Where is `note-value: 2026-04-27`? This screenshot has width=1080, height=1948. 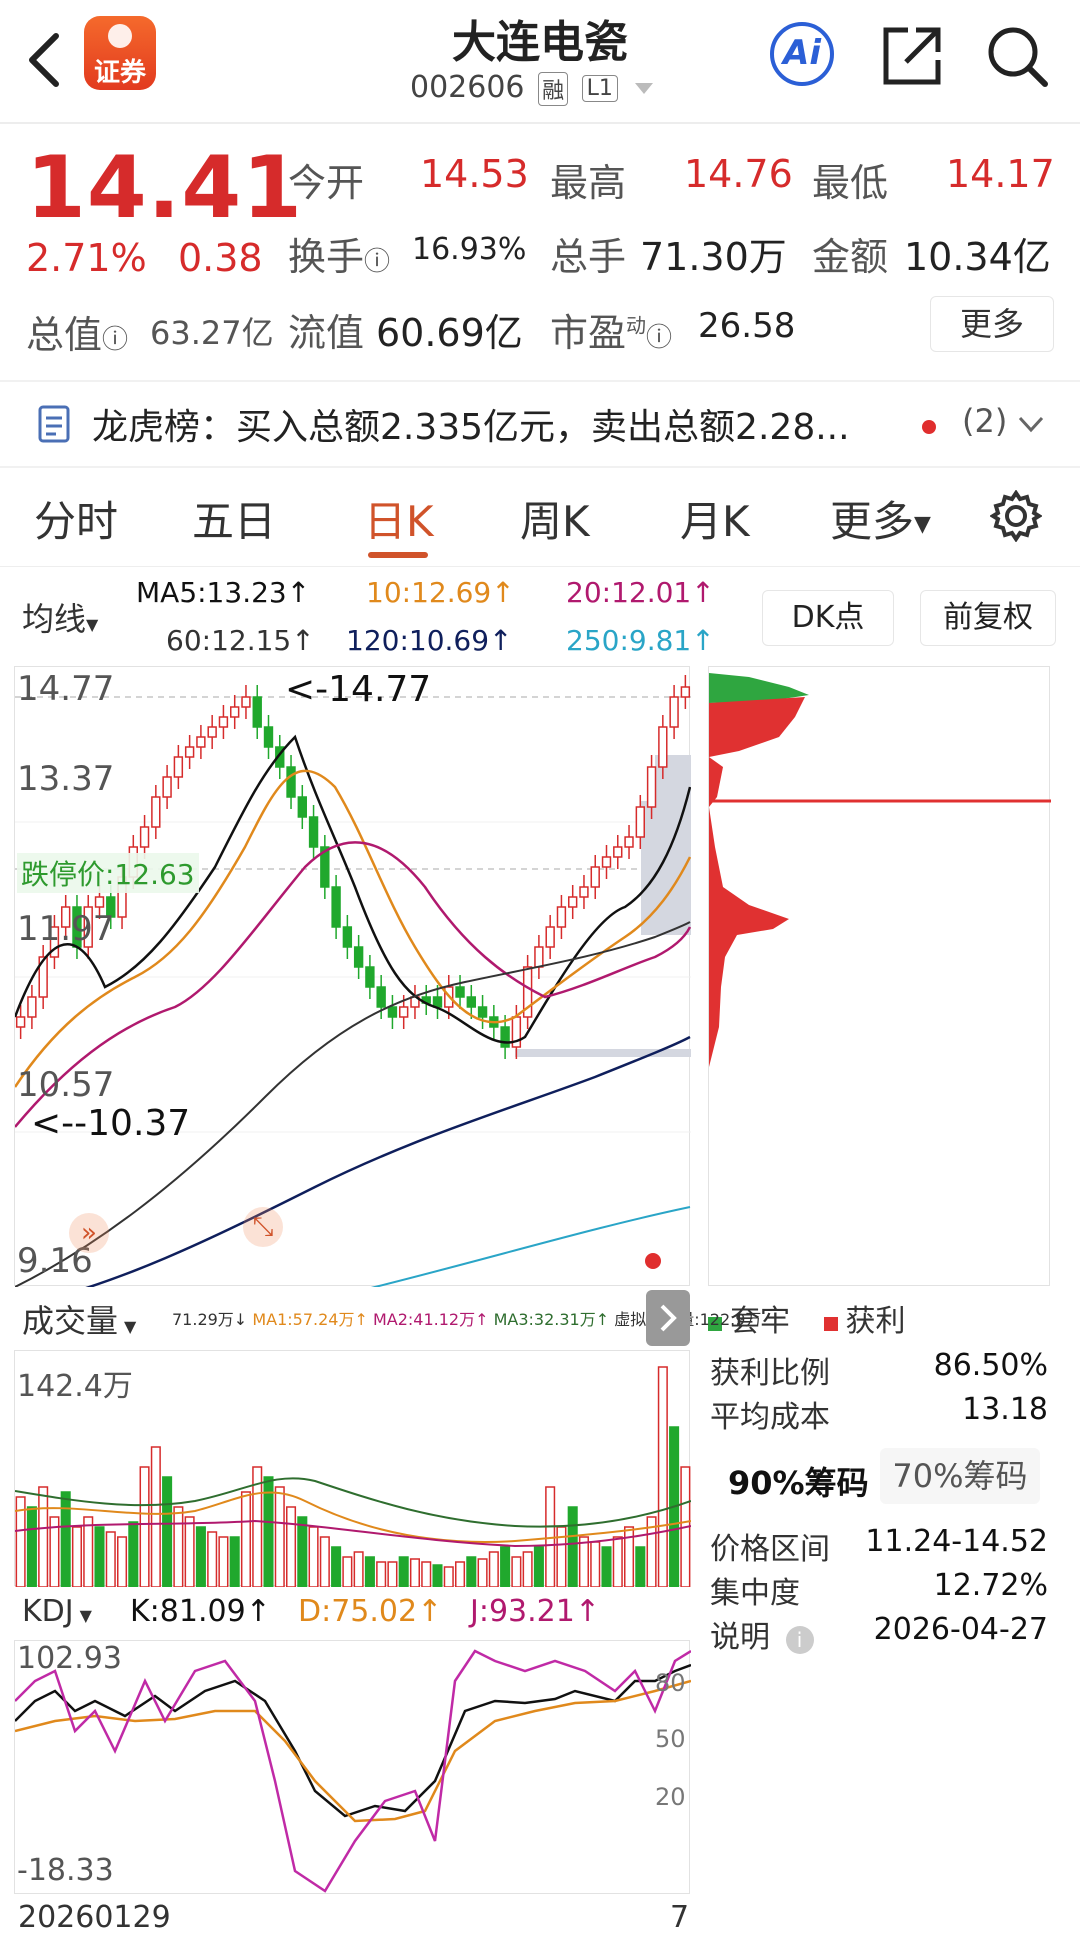
note-value: 2026-04-27 is located at coordinates (960, 1629).